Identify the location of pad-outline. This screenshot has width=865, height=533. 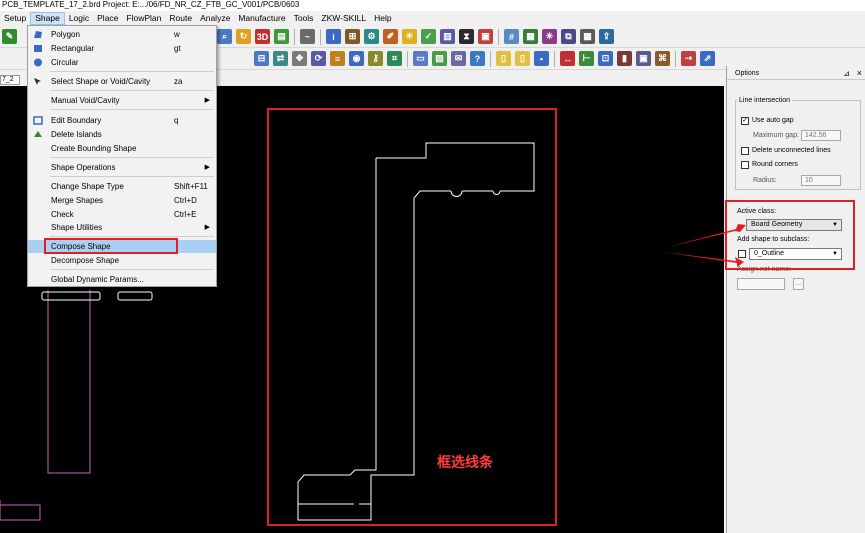
(71, 296).